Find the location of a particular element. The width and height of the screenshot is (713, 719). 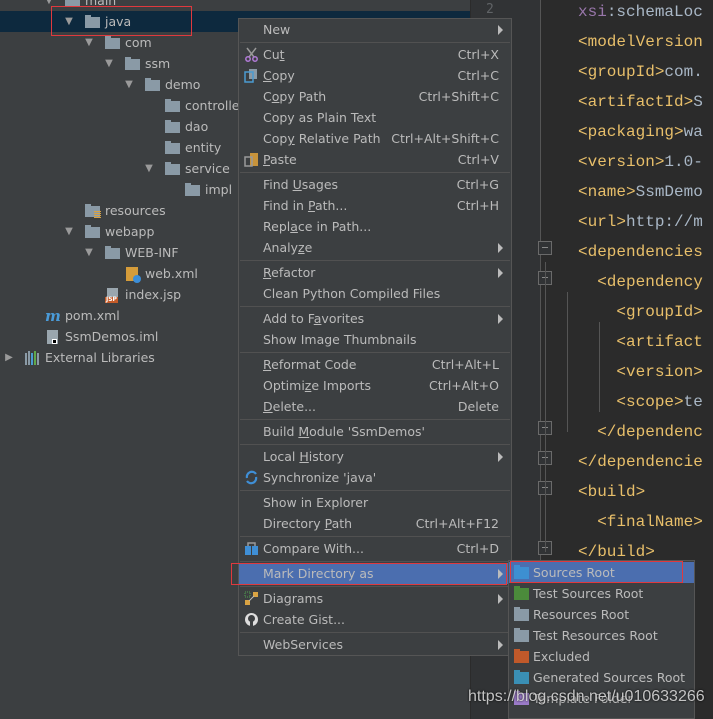

menu-item-paste: Paste Ctrl+V is located at coordinates (375, 159).